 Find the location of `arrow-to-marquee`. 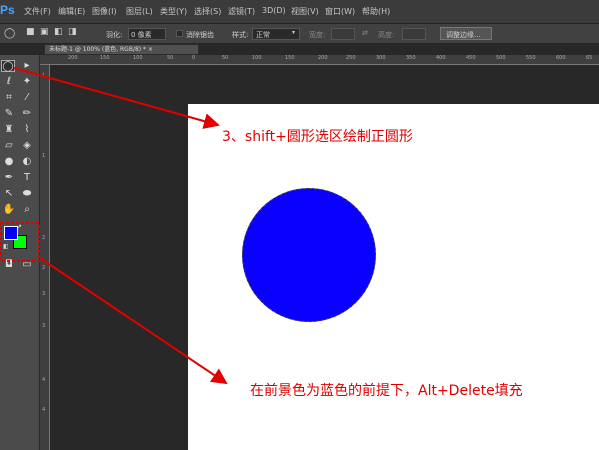

arrow-to-marquee is located at coordinates (116, 98).